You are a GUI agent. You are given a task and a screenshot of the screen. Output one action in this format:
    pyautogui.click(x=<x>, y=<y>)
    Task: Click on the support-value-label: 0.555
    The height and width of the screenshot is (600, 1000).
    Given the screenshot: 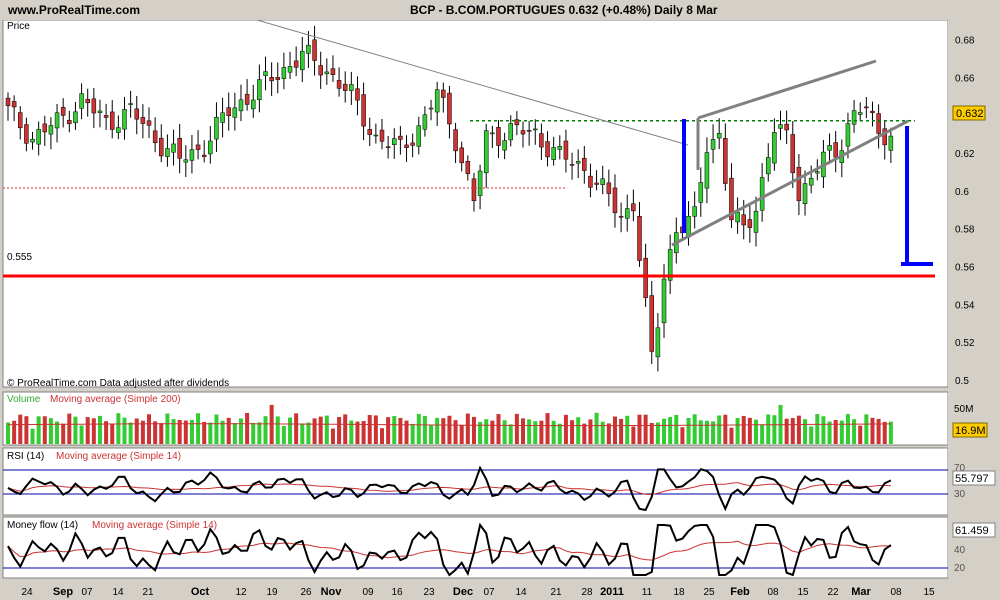 What is the action you would take?
    pyautogui.click(x=19, y=257)
    